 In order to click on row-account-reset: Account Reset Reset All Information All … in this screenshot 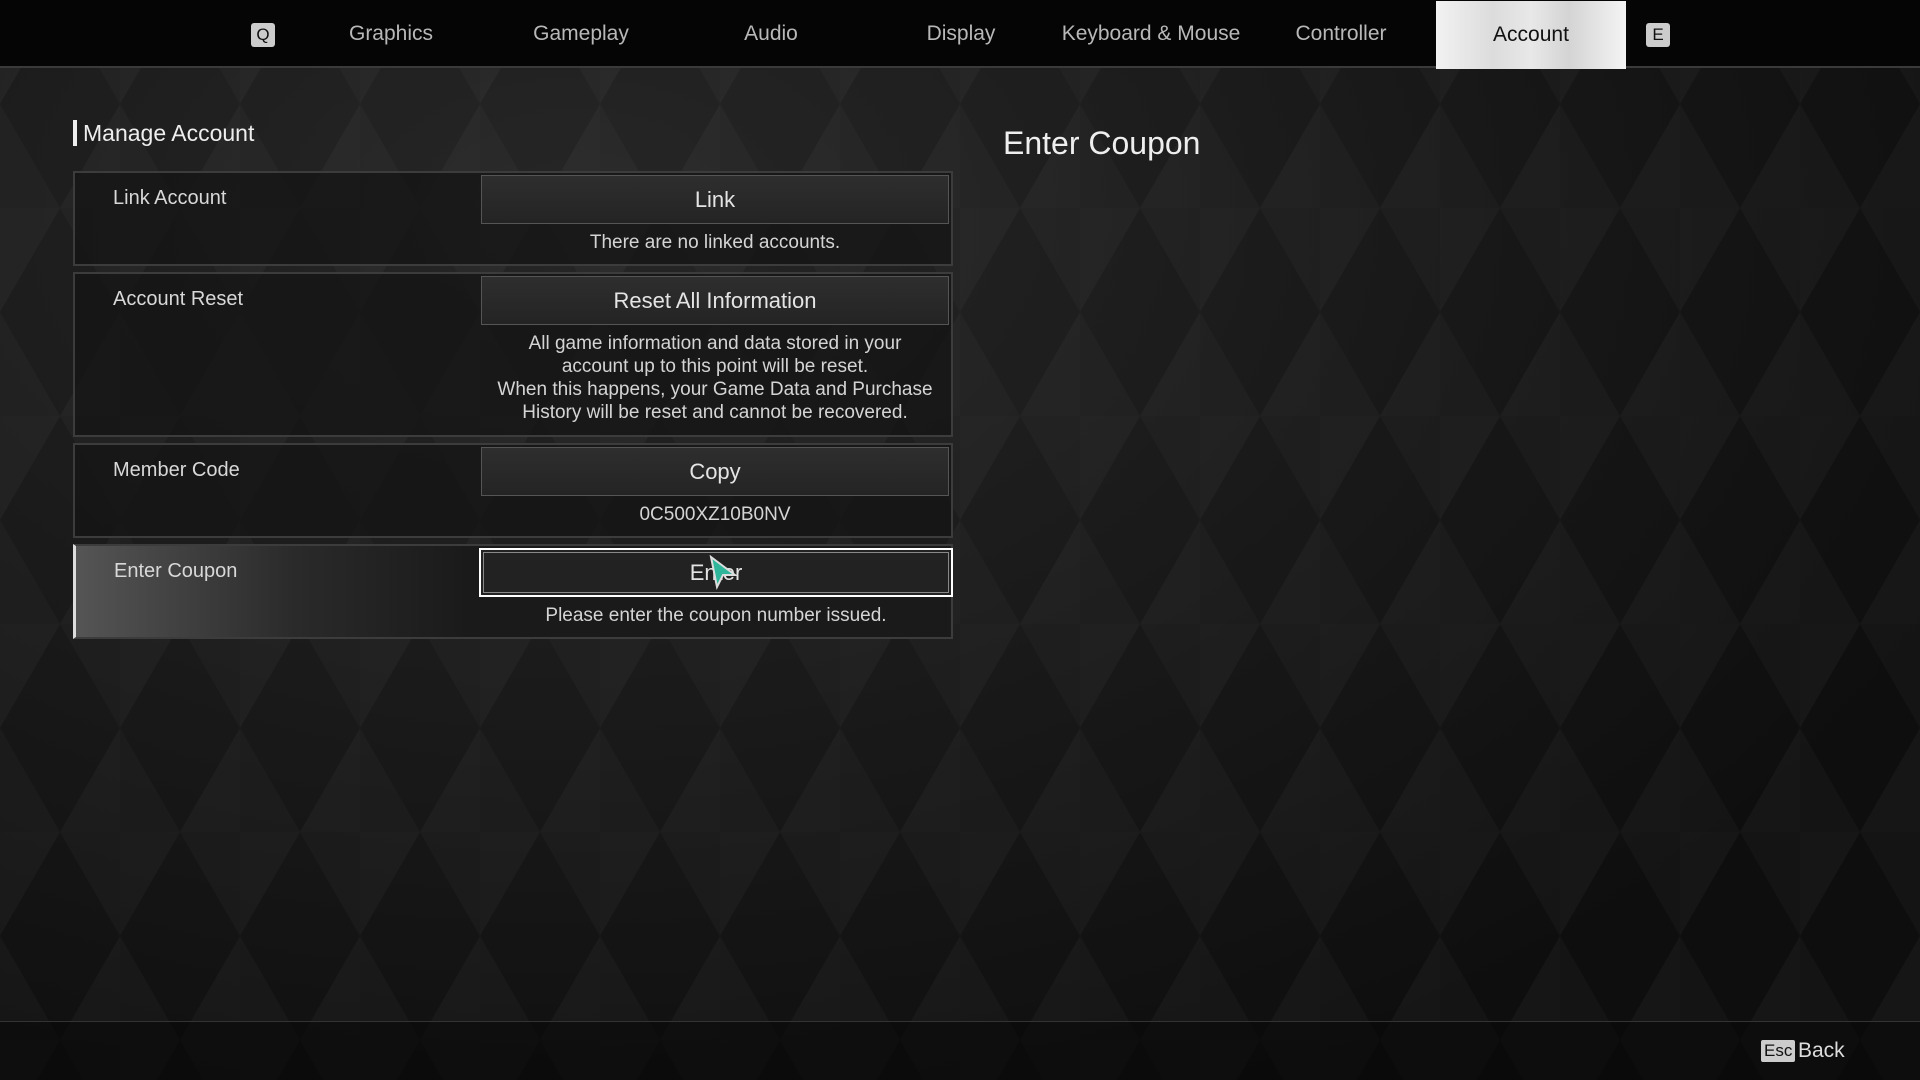, I will do `click(513, 354)`.